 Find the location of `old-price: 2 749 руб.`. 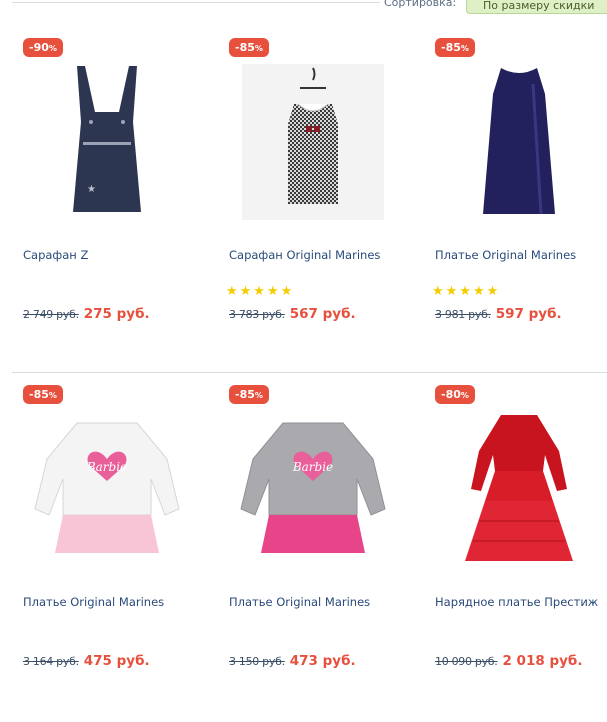

old-price: 2 749 руб. is located at coordinates (51, 314).